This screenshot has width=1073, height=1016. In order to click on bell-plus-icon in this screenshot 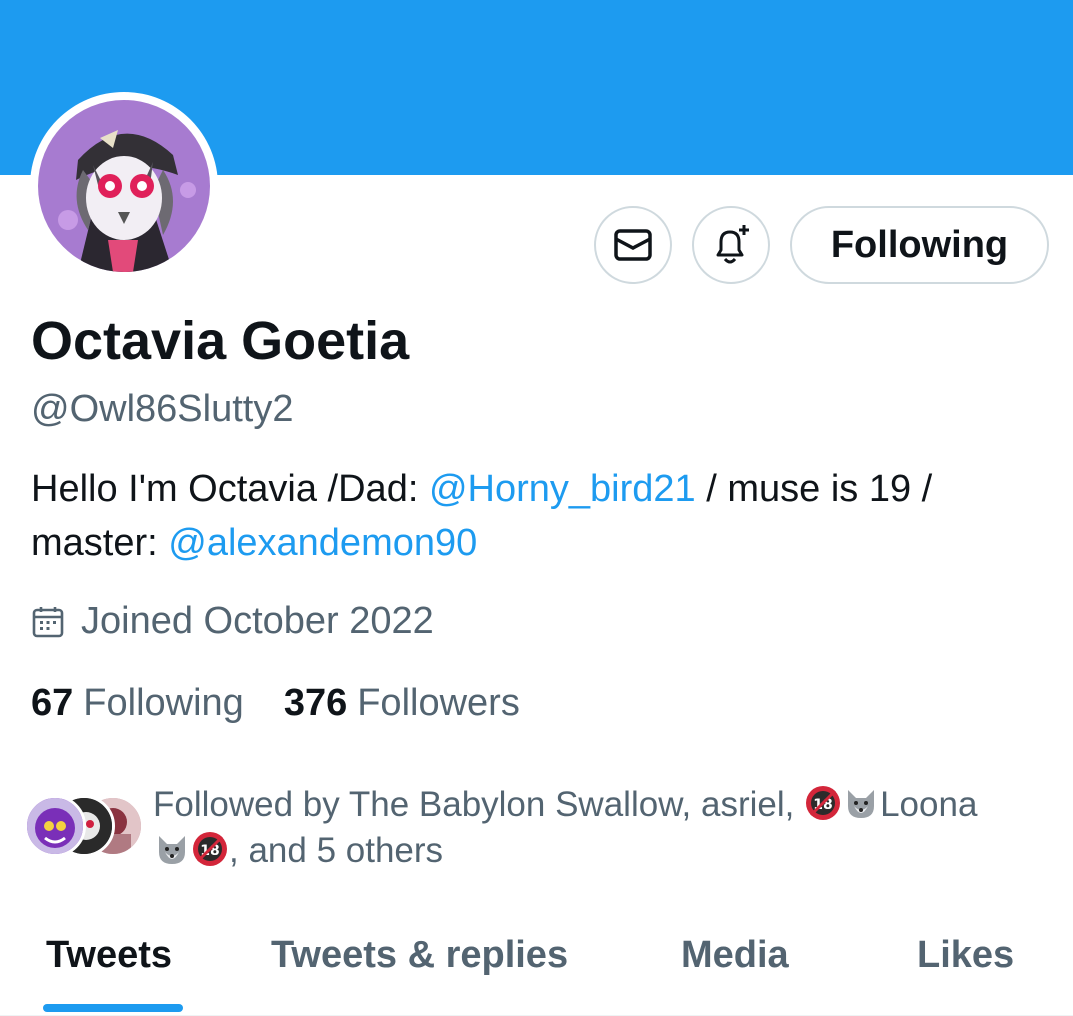, I will do `click(732, 244)`.